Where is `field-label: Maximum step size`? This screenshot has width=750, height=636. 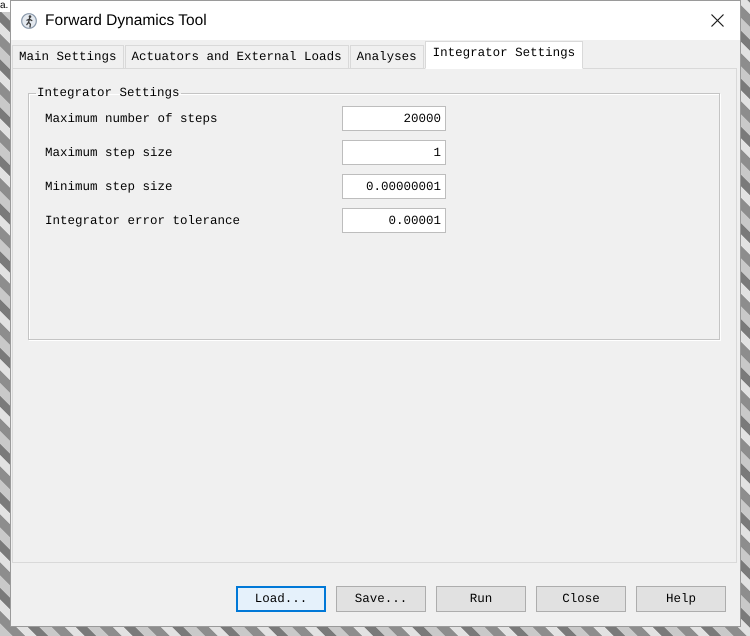 field-label: Maximum step size is located at coordinates (109, 153).